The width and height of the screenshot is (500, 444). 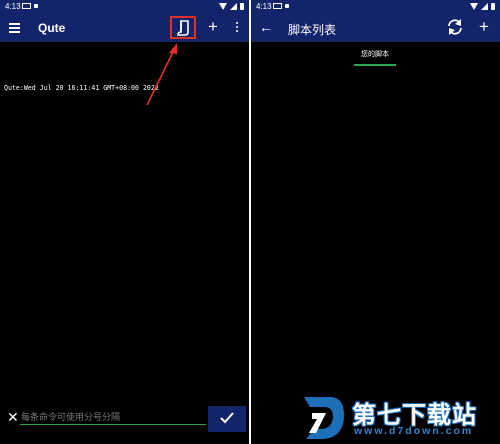 I want to click on watermark-url: www.d7down.com, so click(x=414, y=431).